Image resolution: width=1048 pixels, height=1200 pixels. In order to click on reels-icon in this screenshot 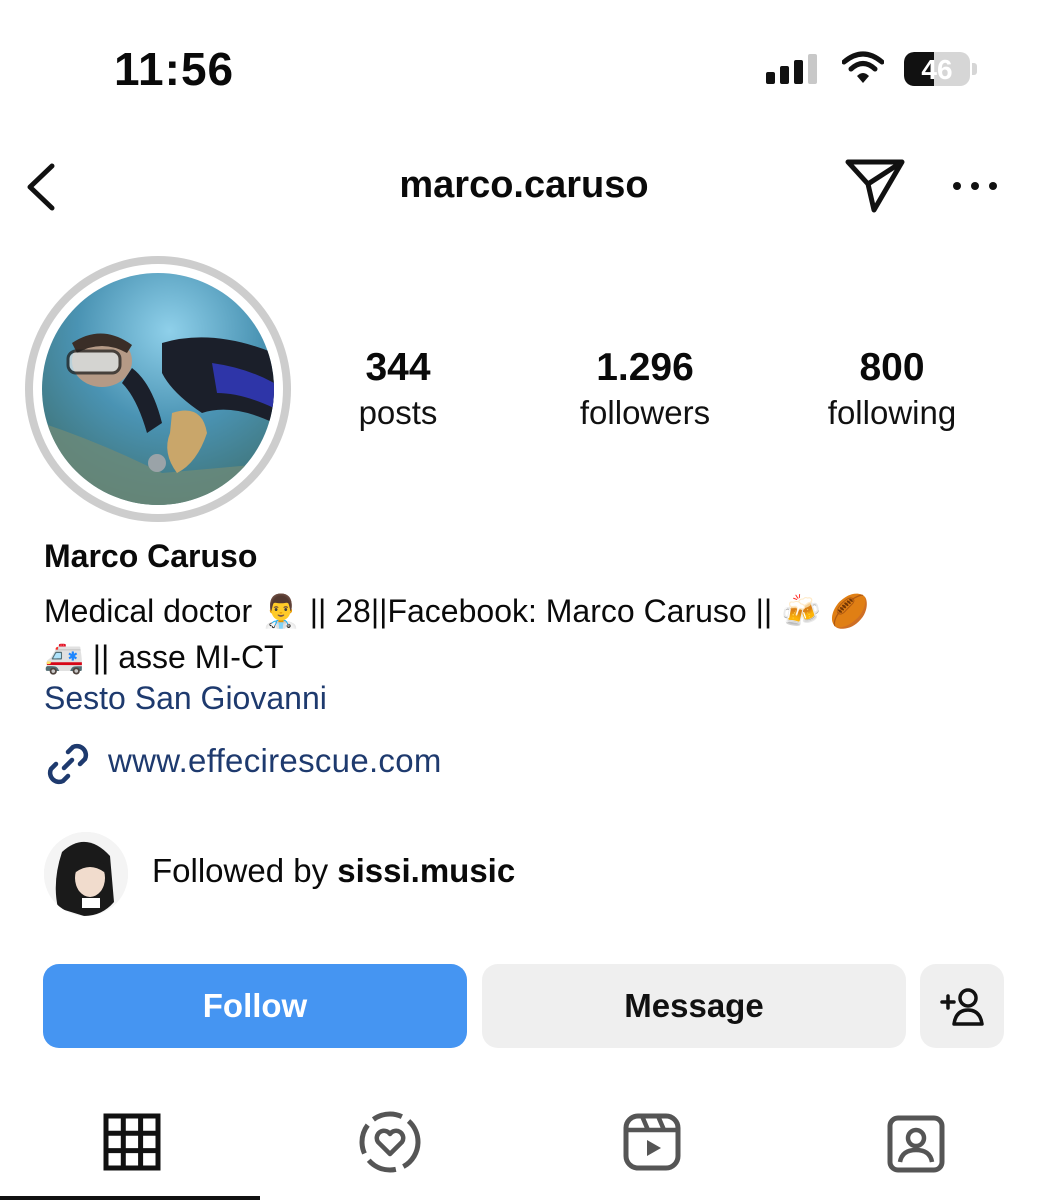, I will do `click(652, 1142)`.